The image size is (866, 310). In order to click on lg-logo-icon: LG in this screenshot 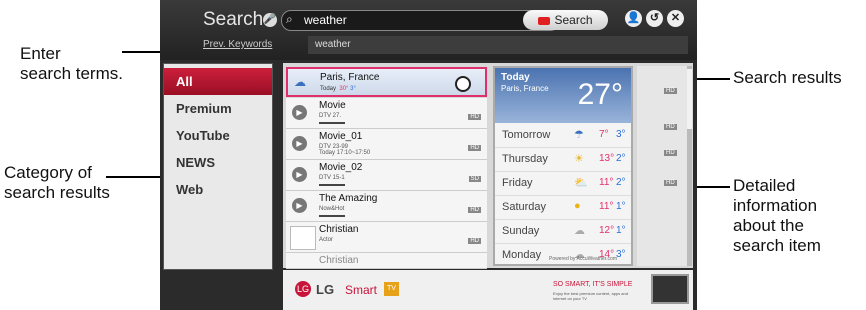, I will do `click(303, 289)`.